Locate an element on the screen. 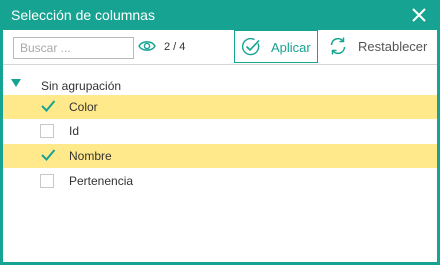  apply-label: Aplicar is located at coordinates (291, 47).